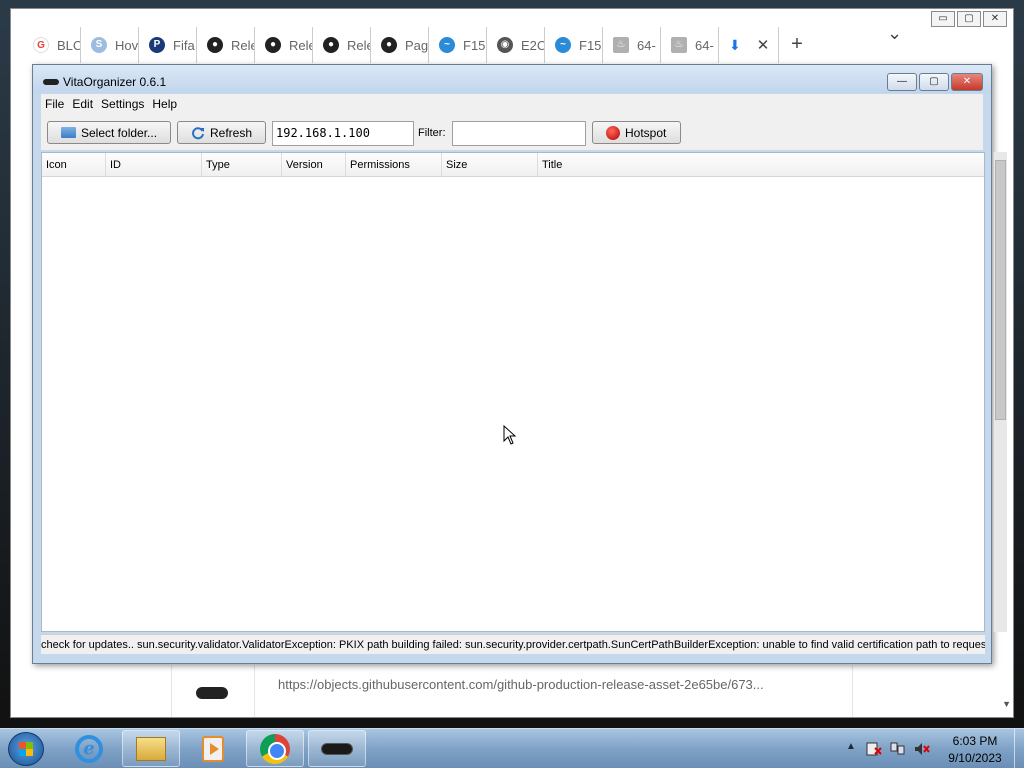 The image size is (1024, 768). Describe the element at coordinates (512, 748) in the screenshot. I see `taskbar: e ▲ 6:03 PM 9/10/2023` at that location.